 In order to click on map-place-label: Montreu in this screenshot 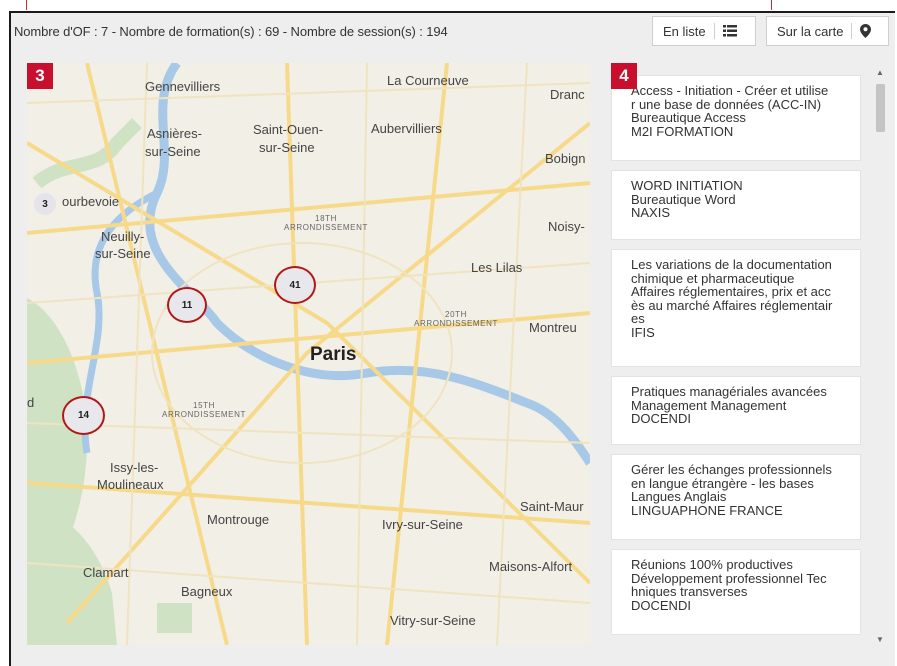, I will do `click(553, 327)`.